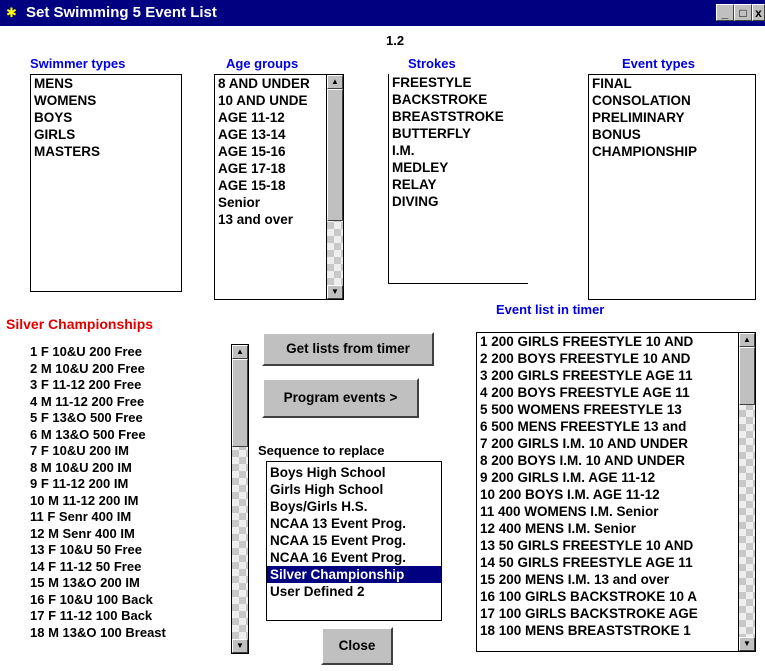  Describe the element at coordinates (279, 83) in the screenshot. I see `list-item: 8 AND UNDER` at that location.